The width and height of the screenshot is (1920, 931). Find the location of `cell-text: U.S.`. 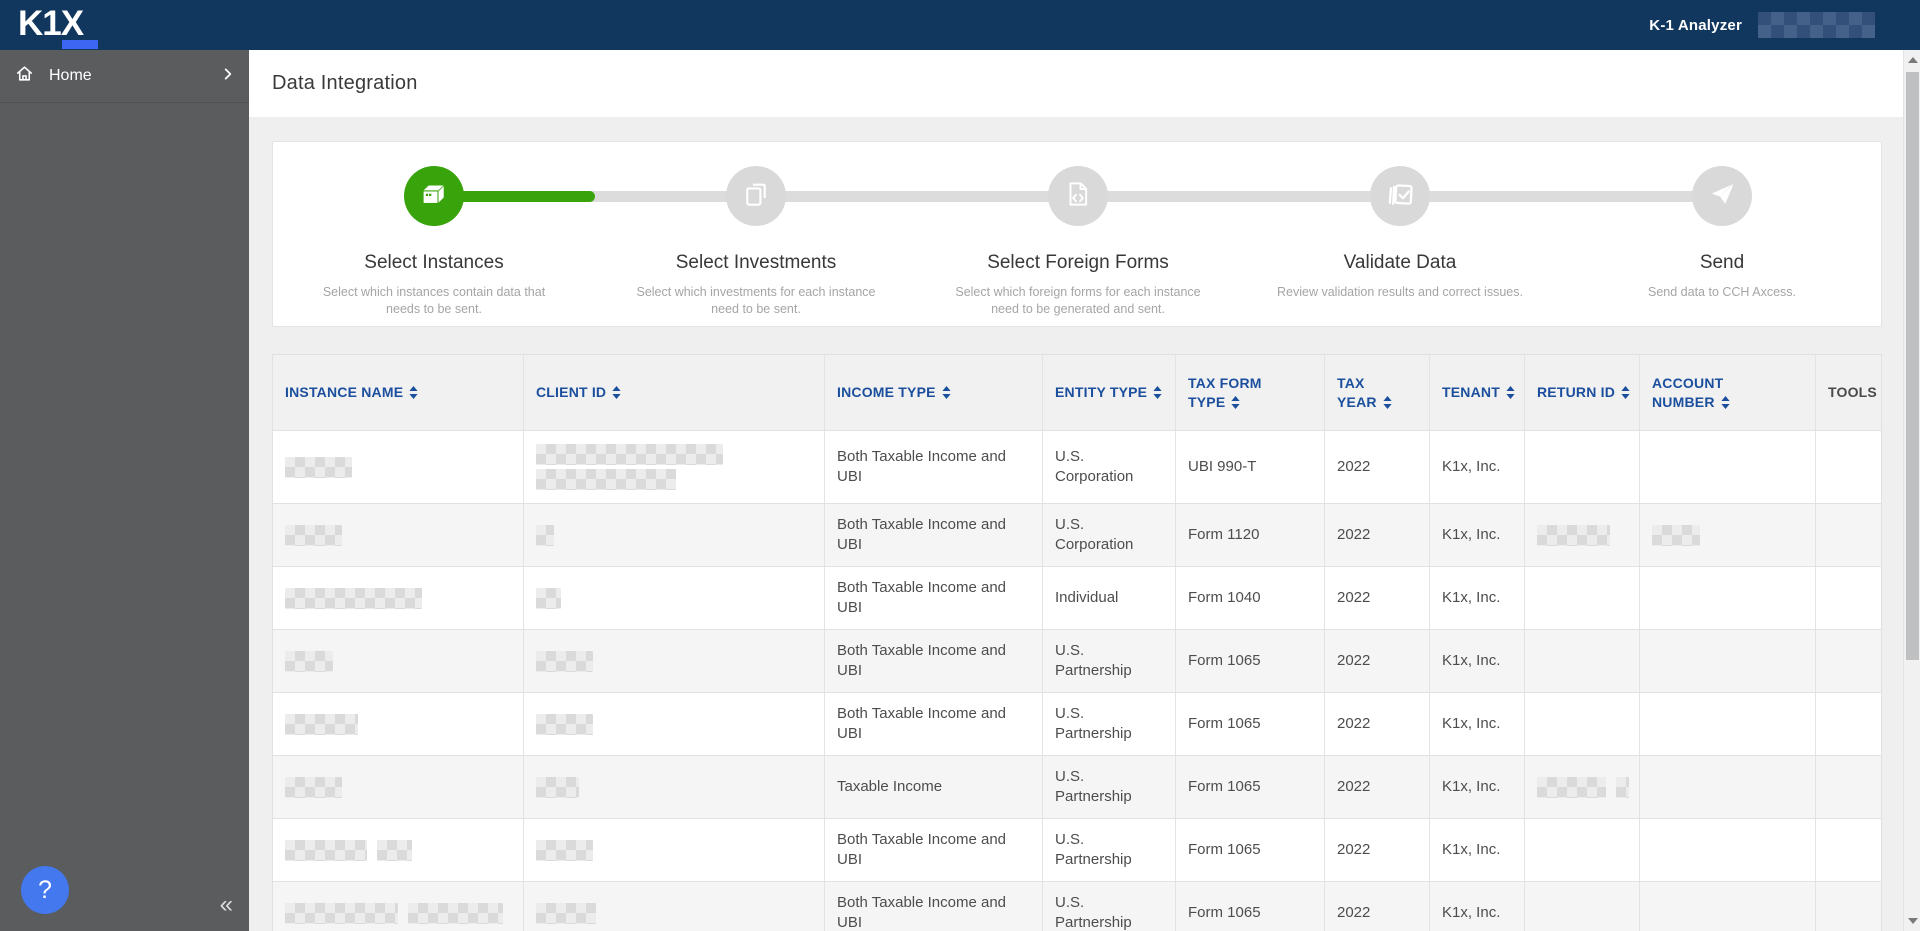

cell-text: U.S. is located at coordinates (1070, 524).